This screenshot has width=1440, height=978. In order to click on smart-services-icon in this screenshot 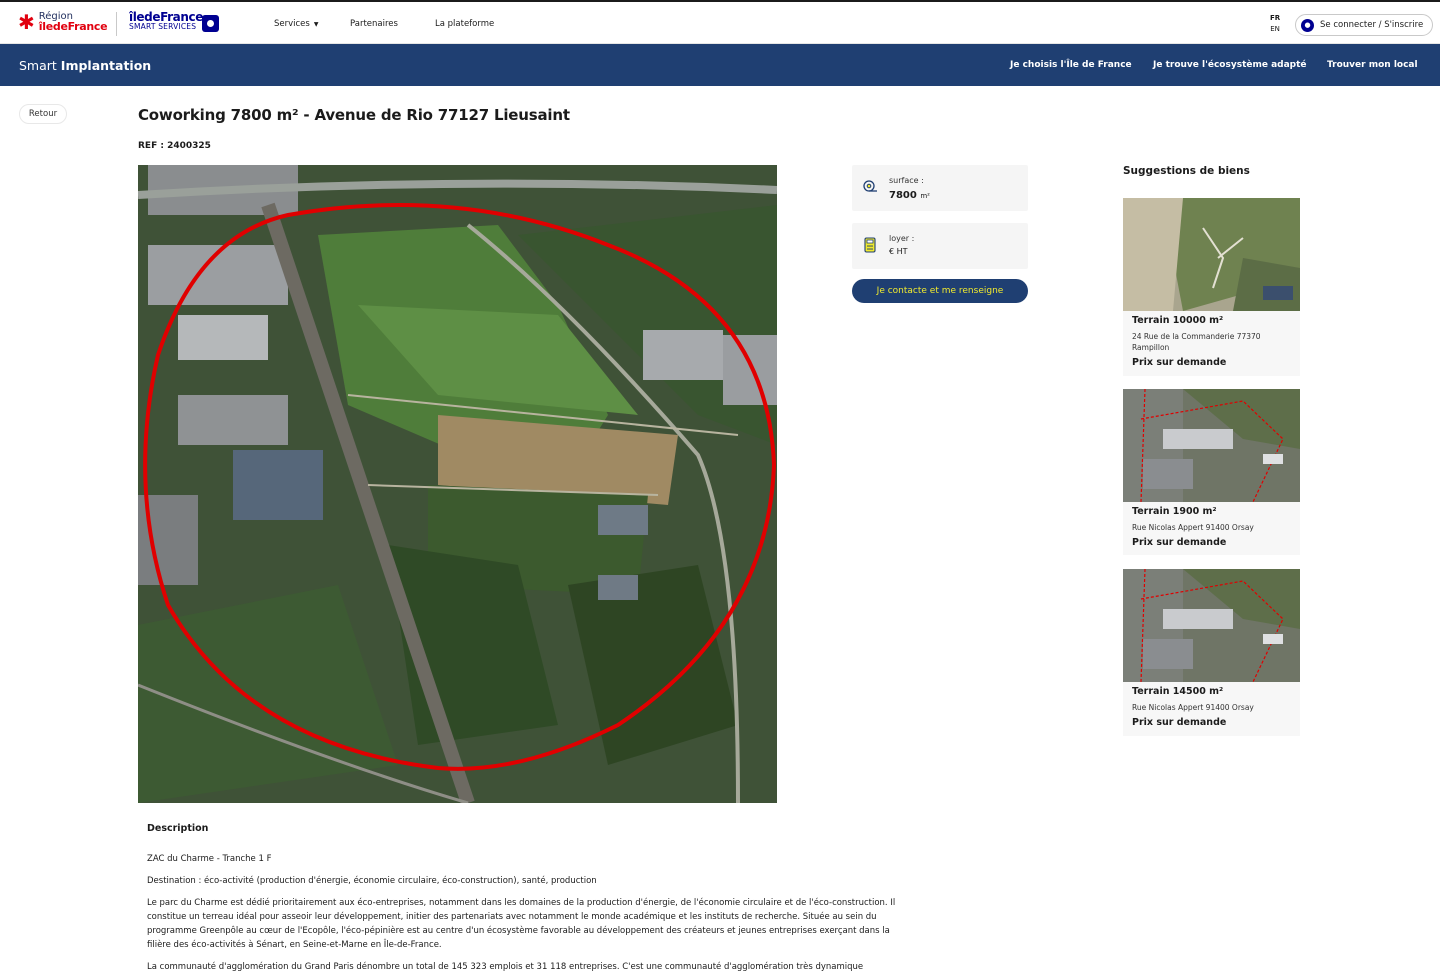, I will do `click(210, 23)`.